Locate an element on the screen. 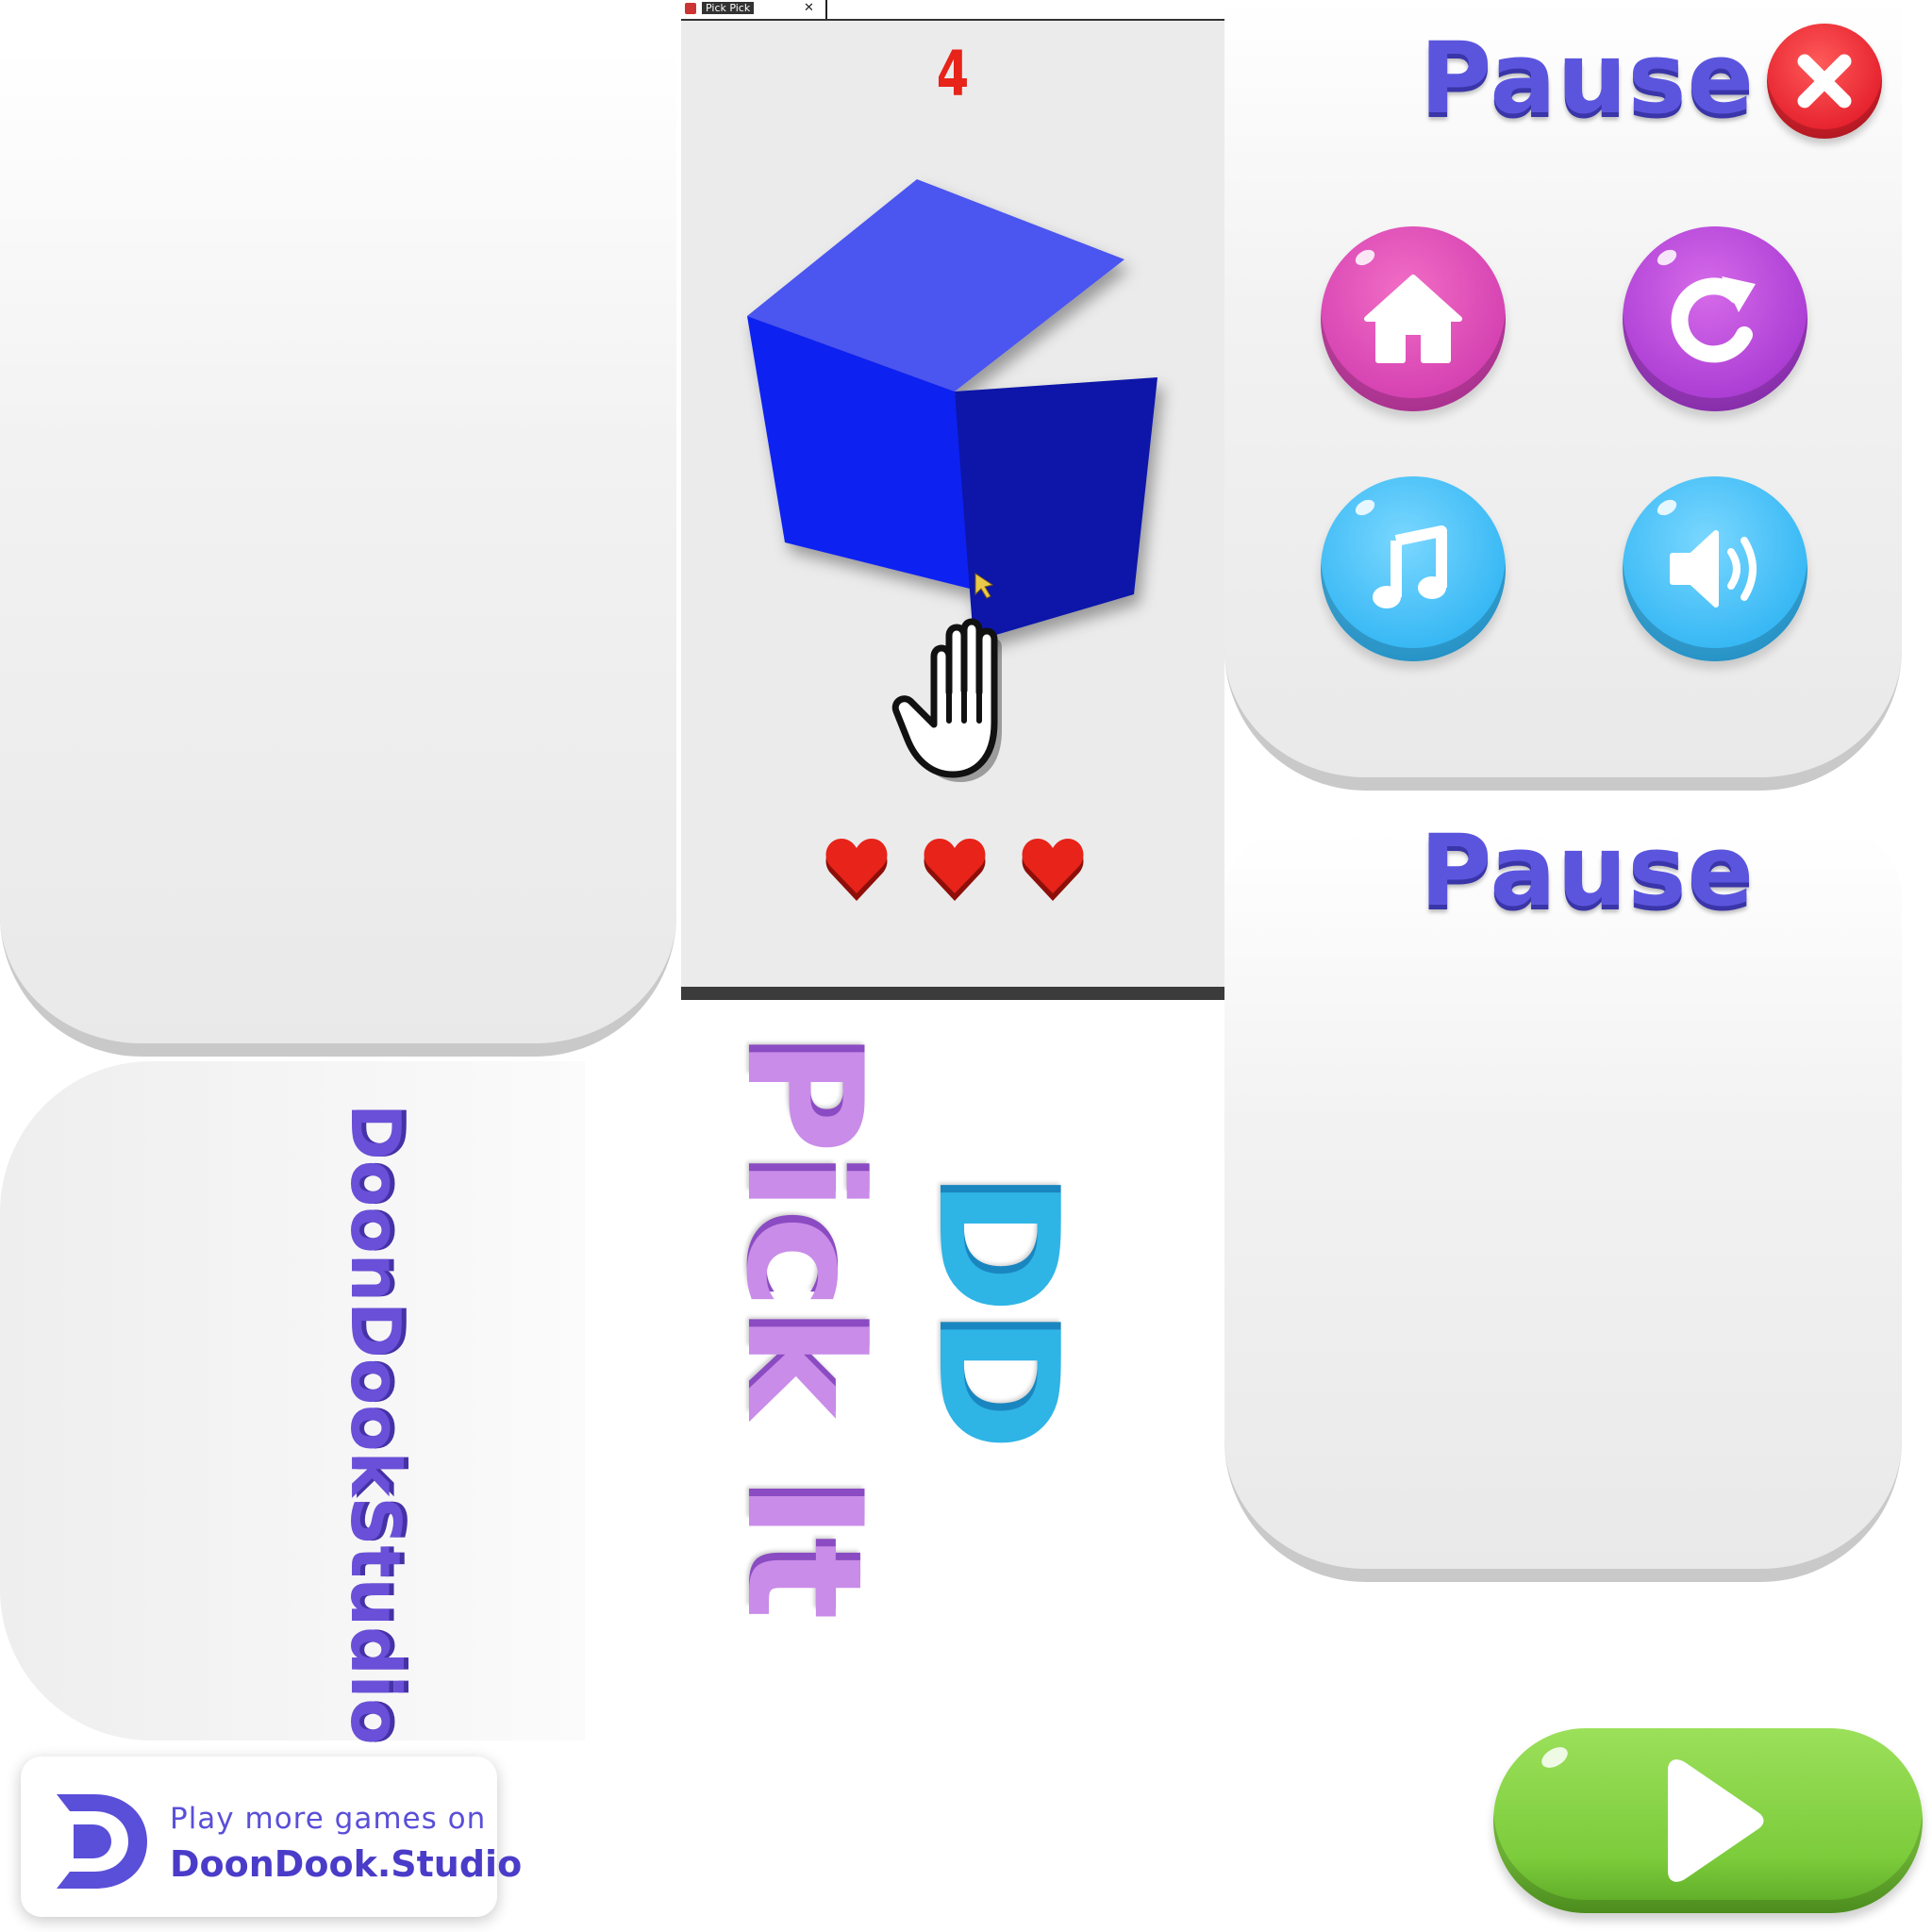  restart-icon is located at coordinates (1714, 320).